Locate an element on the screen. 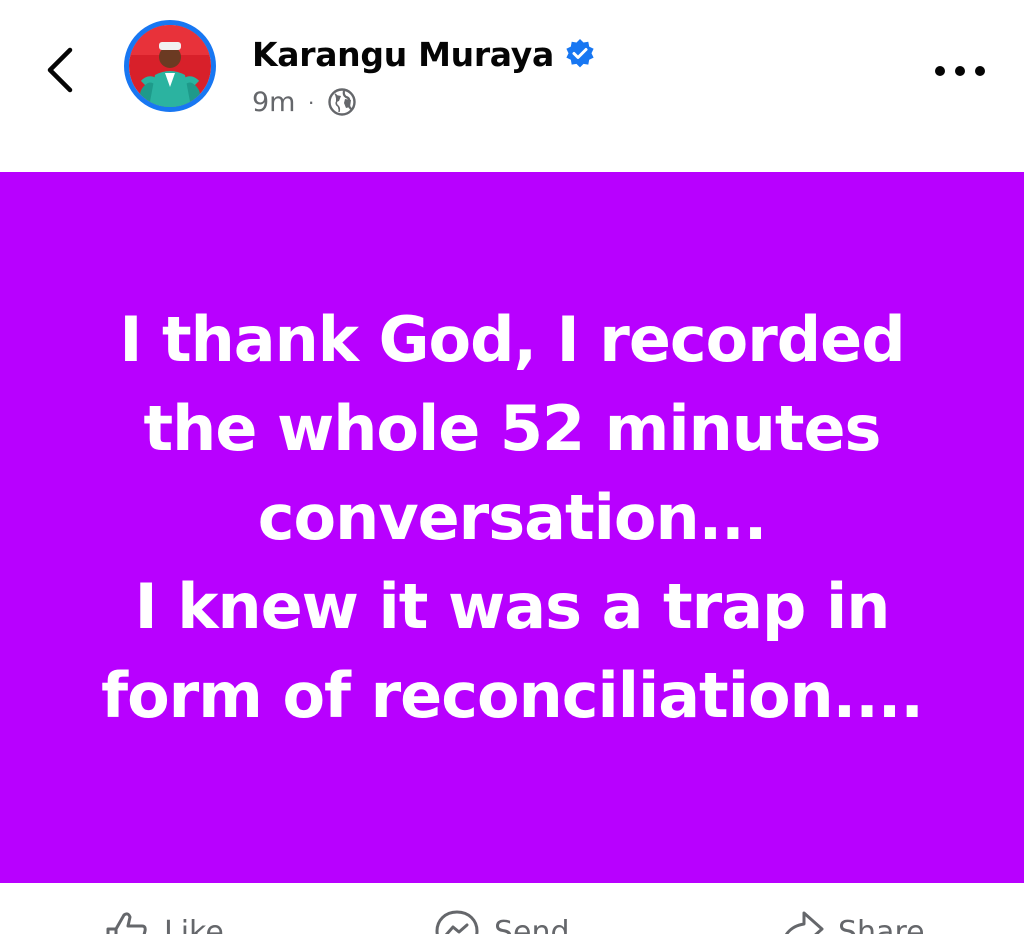 Image resolution: width=1024 pixels, height=934 pixels. back-button is located at coordinates (62, 70).